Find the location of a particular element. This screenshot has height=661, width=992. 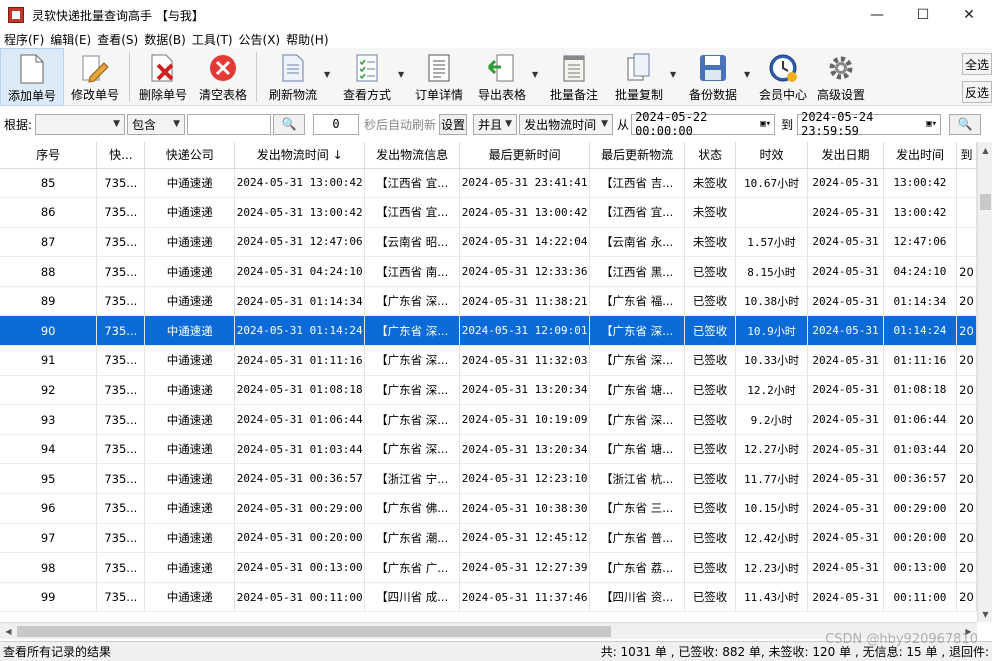

menu-tools: 工具(T) is located at coordinates (212, 39).